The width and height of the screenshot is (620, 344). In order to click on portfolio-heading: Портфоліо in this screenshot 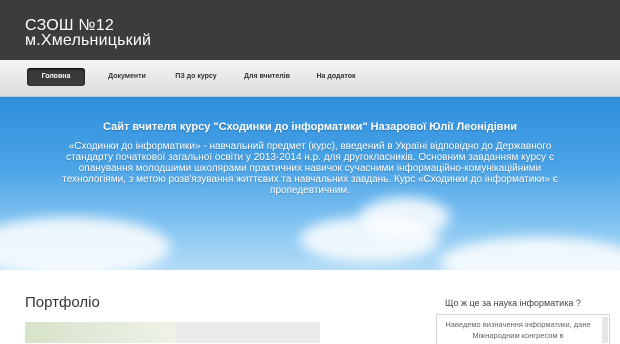, I will do `click(62, 302)`.